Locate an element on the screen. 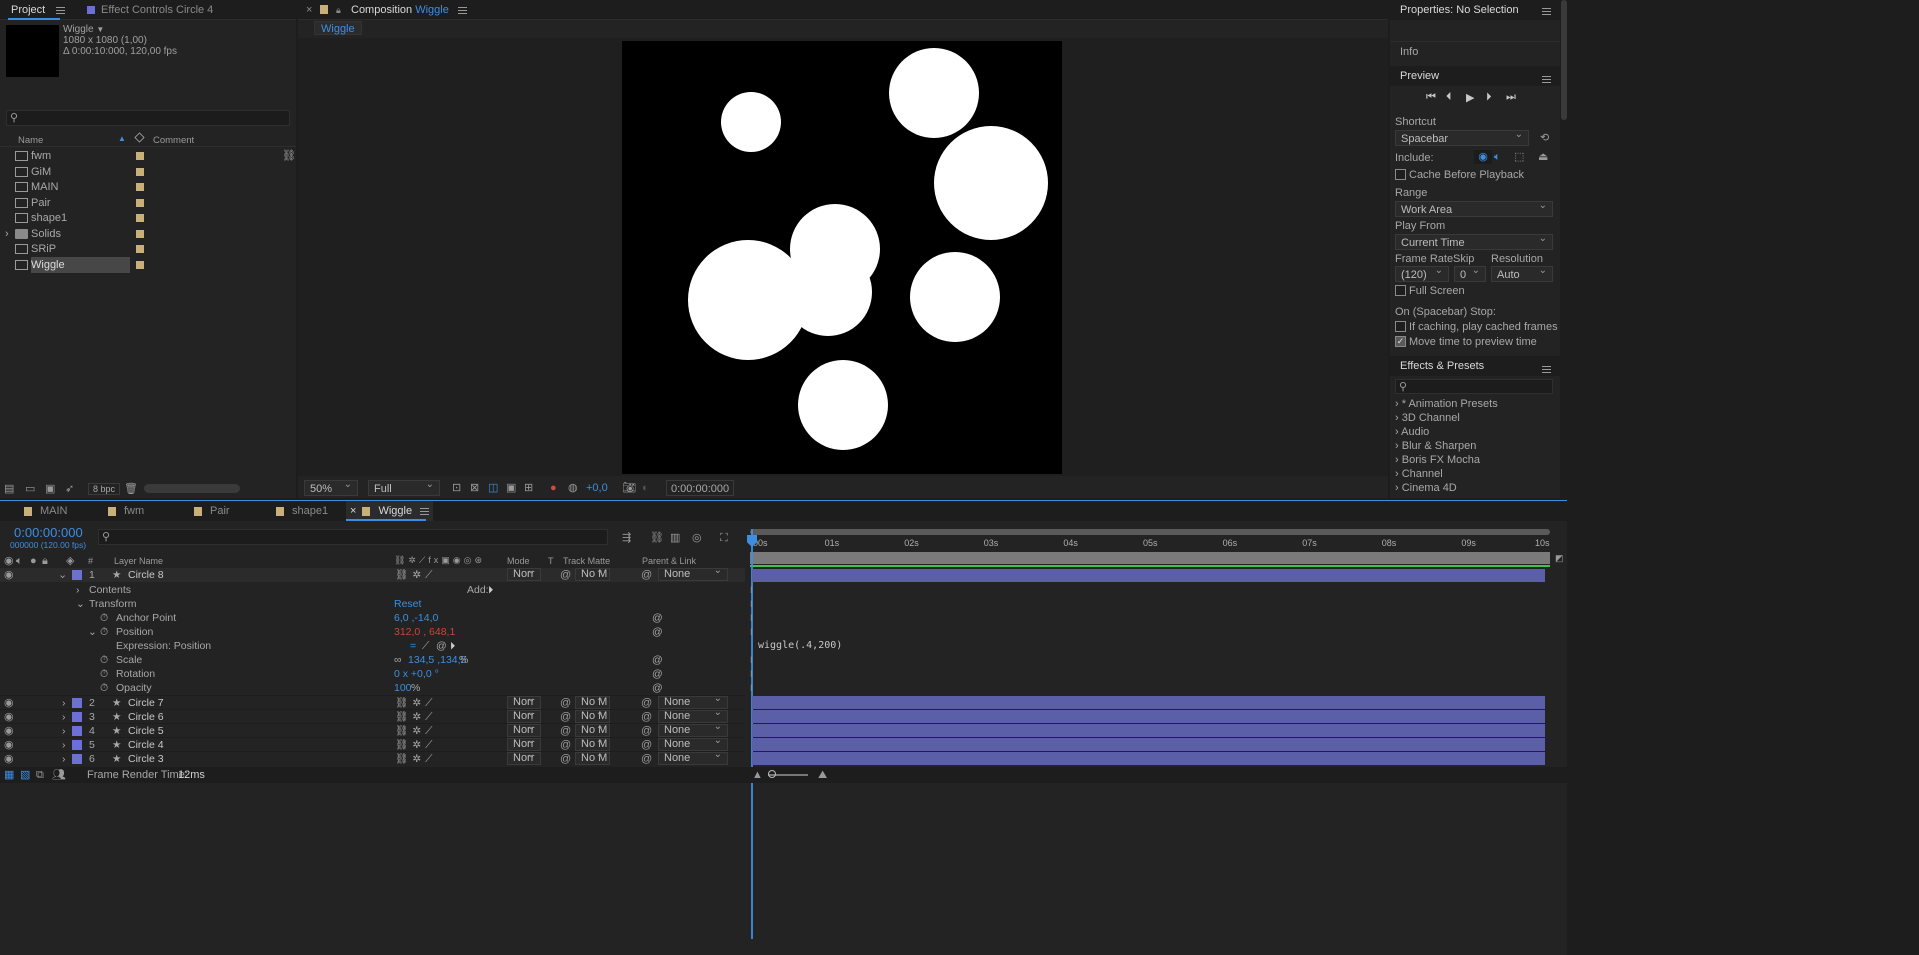  project-item: MAIN is located at coordinates (140, 187).